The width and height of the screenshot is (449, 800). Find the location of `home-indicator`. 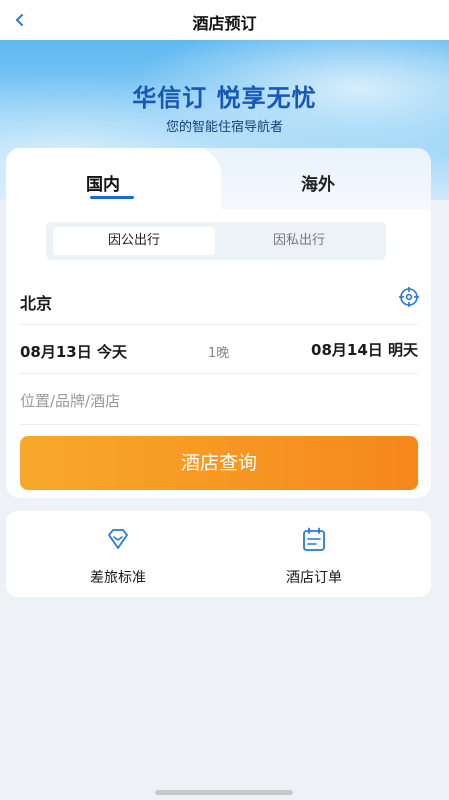

home-indicator is located at coordinates (224, 792).